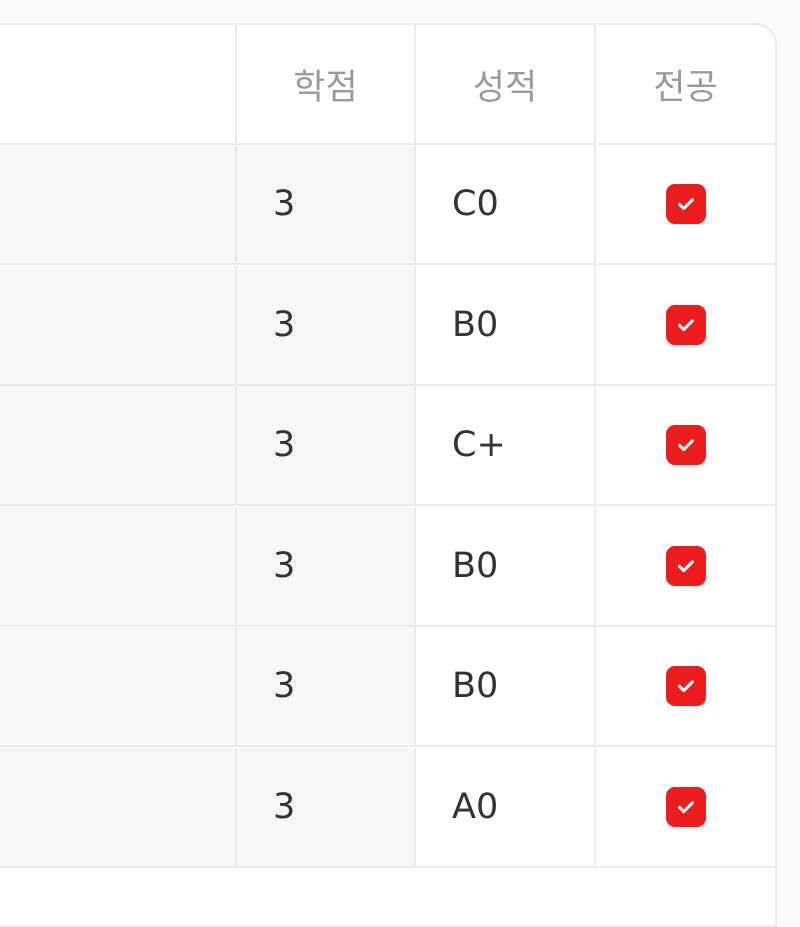  What do you see at coordinates (506, 204) in the screenshot?
I see `grade-select: C0` at bounding box center [506, 204].